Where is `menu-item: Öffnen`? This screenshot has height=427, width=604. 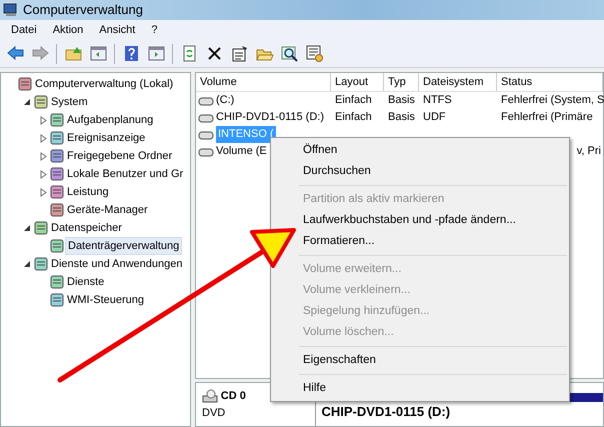
menu-item: Öffnen is located at coordinates (434, 150).